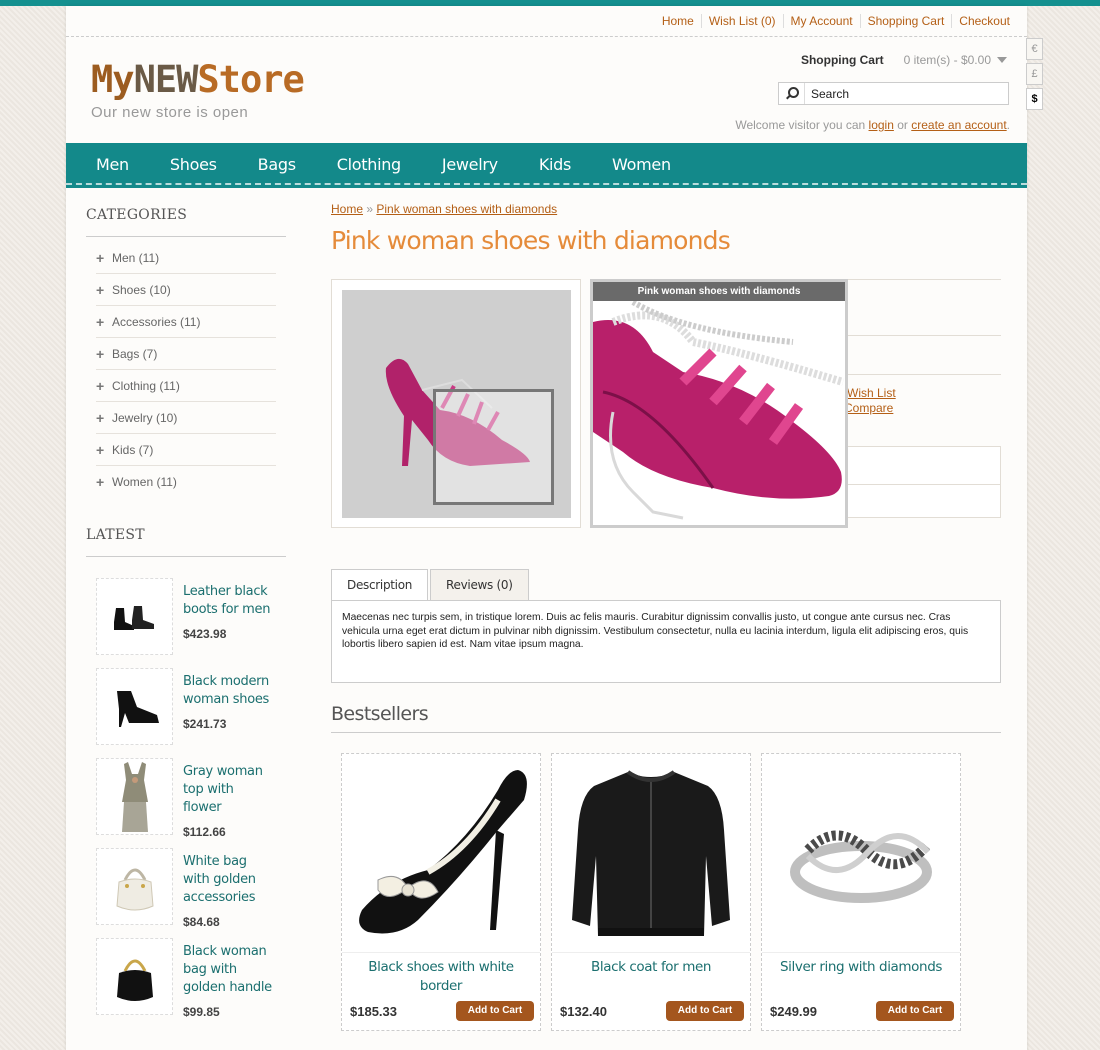 The image size is (1100, 1050). I want to click on zoom-window: Pink woman shoes with diamonds, so click(719, 403).